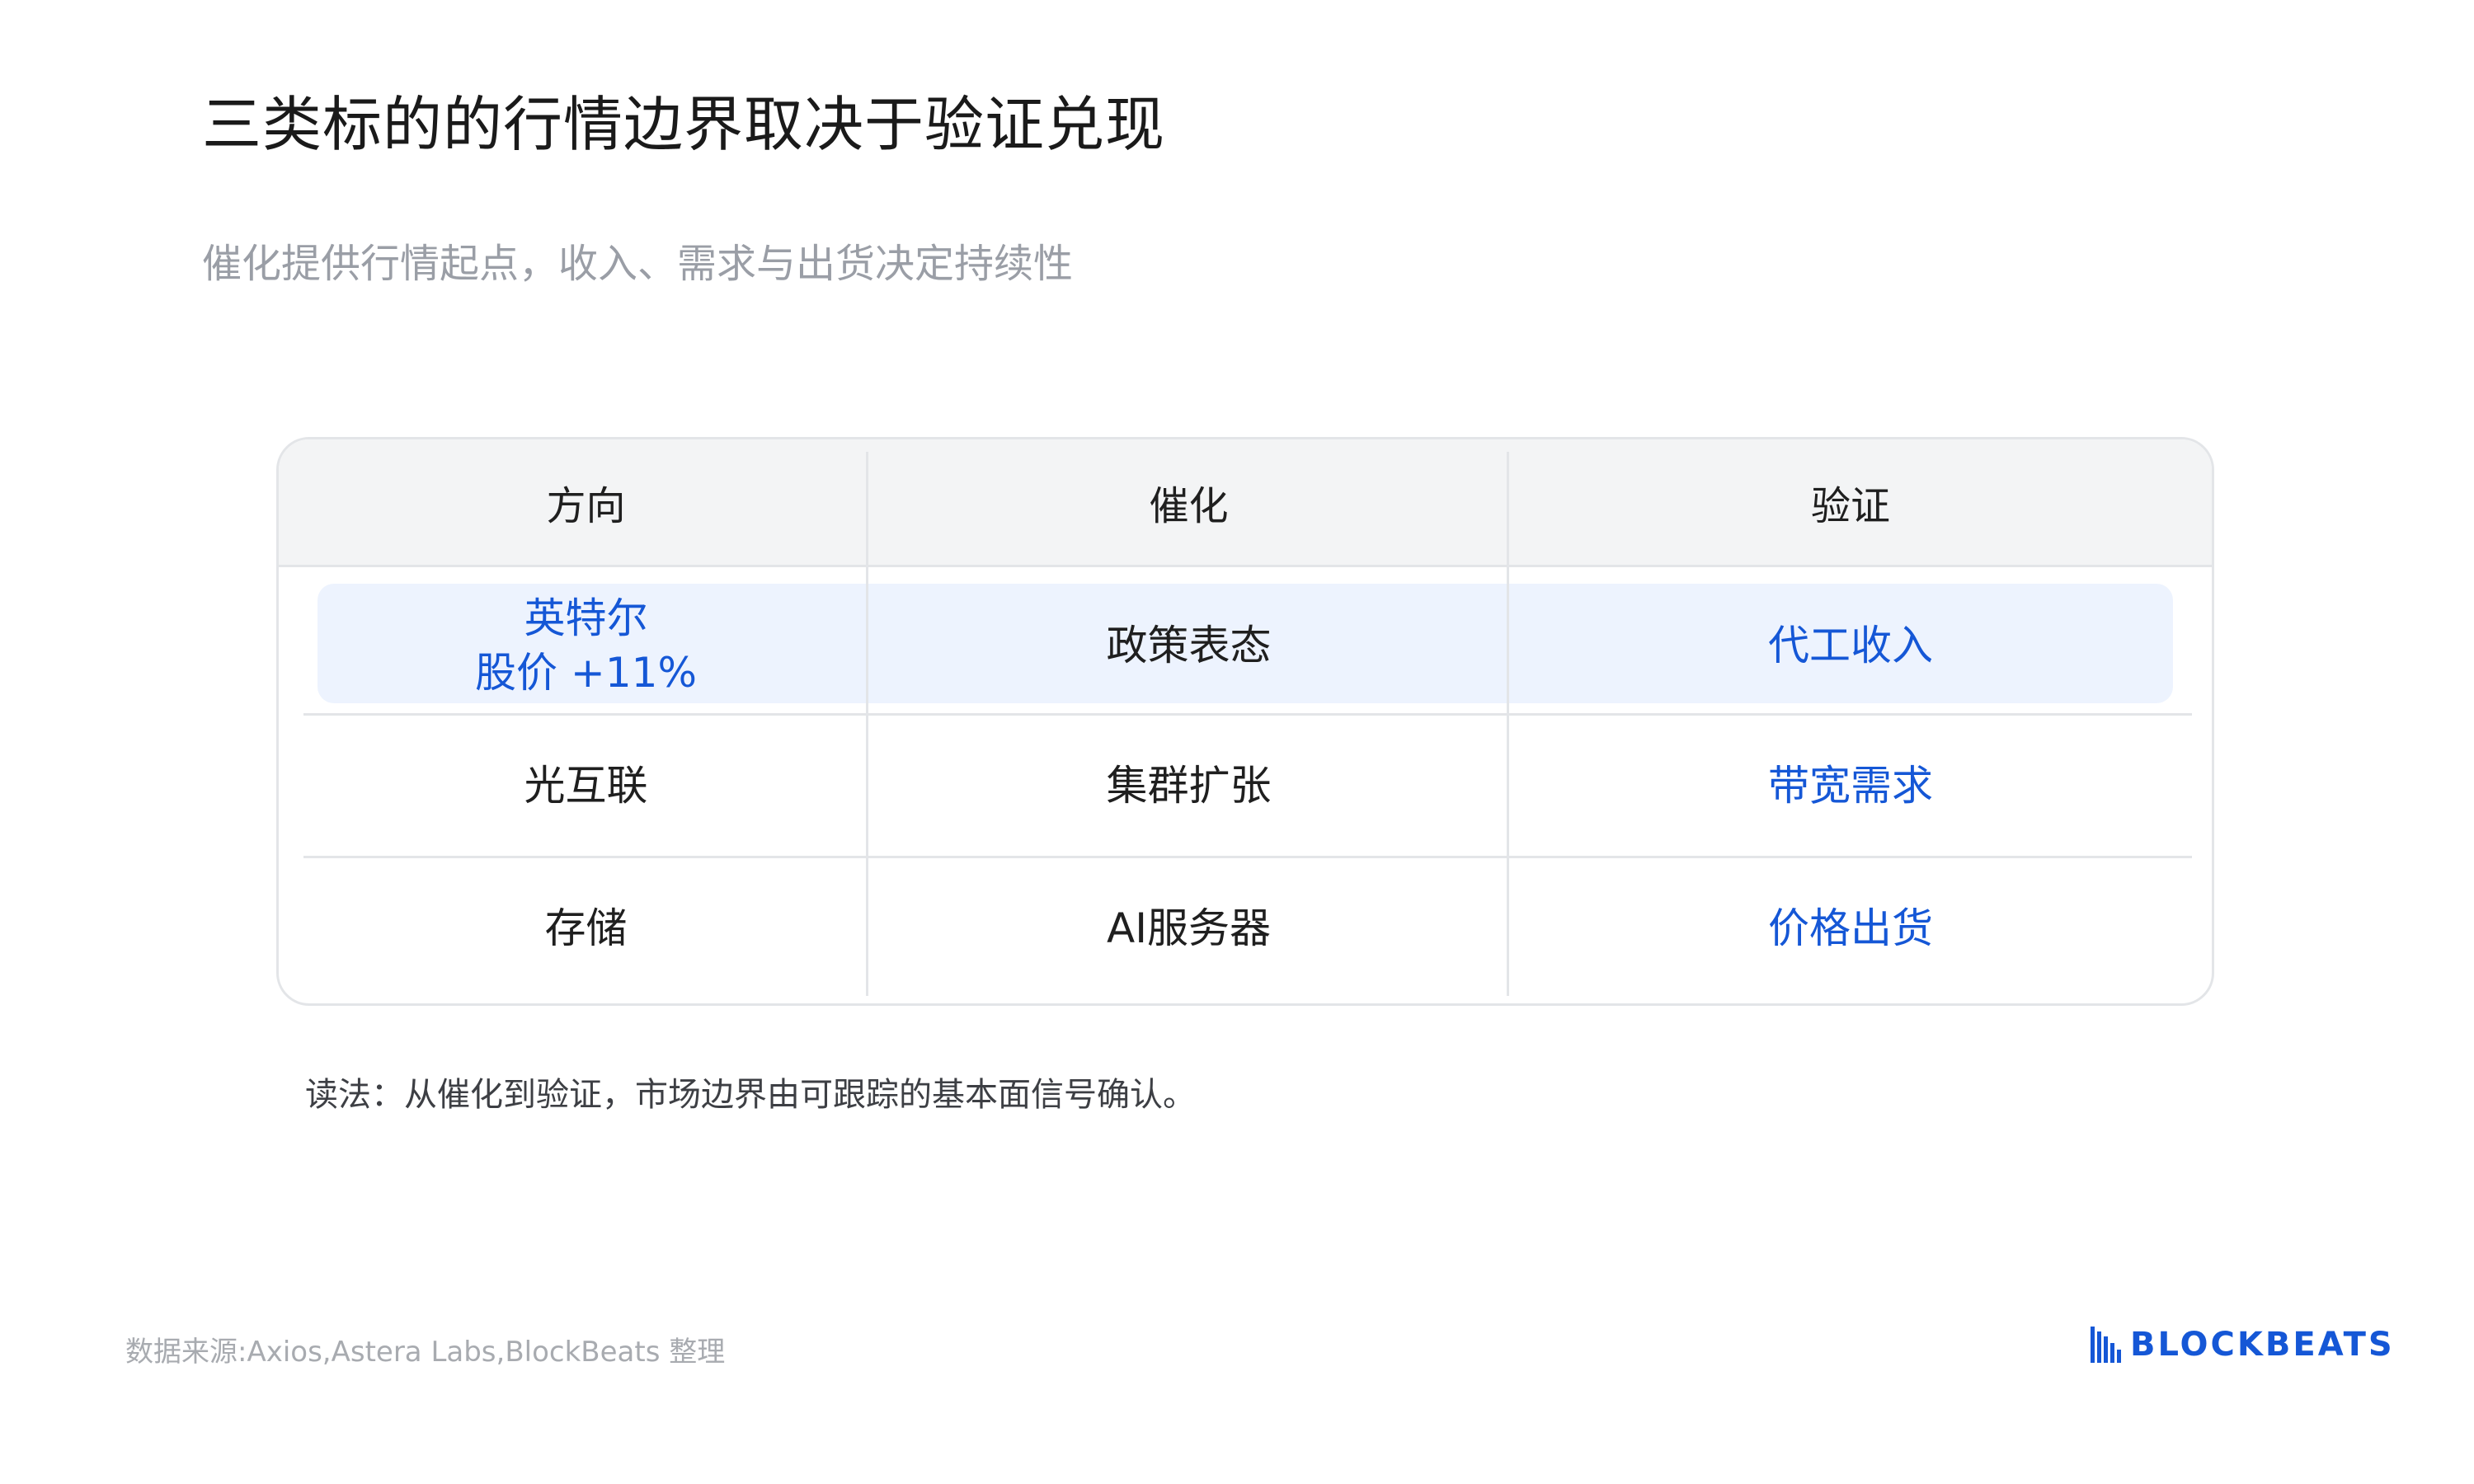  What do you see at coordinates (586, 673) in the screenshot?
I see `direction-line-2: 股价 +11%` at bounding box center [586, 673].